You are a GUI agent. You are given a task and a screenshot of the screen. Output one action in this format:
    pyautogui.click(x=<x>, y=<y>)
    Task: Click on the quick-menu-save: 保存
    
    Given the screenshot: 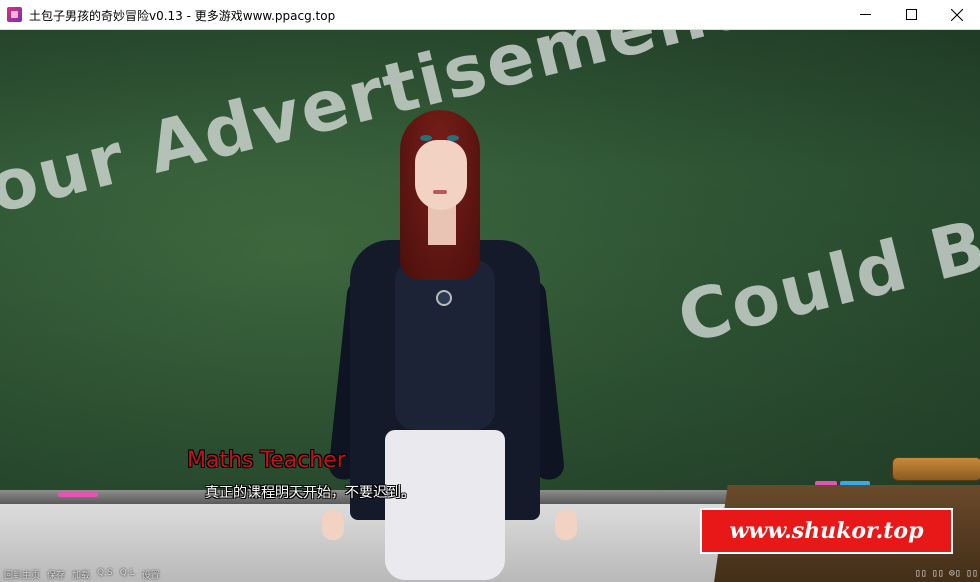 What is the action you would take?
    pyautogui.click(x=56, y=574)
    